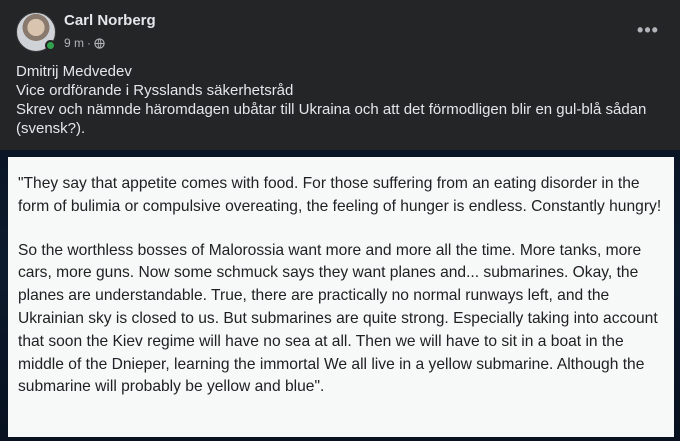 Image resolution: width=680 pixels, height=441 pixels. What do you see at coordinates (36, 32) in the screenshot?
I see `avatar` at bounding box center [36, 32].